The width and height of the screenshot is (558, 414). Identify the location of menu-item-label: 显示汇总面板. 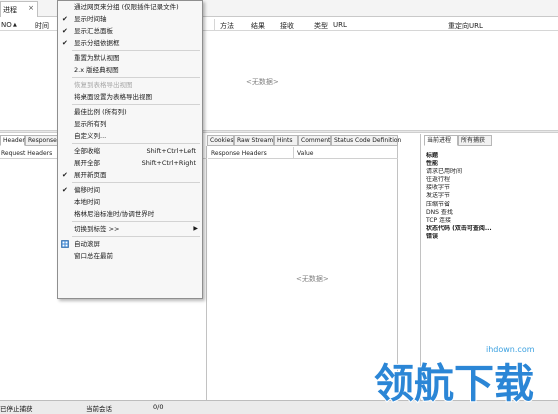
(93, 31).